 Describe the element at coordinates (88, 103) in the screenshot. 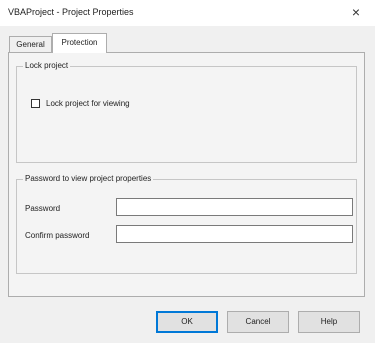

I see `lock-project-checkbox-label: Lock project for viewing` at that location.